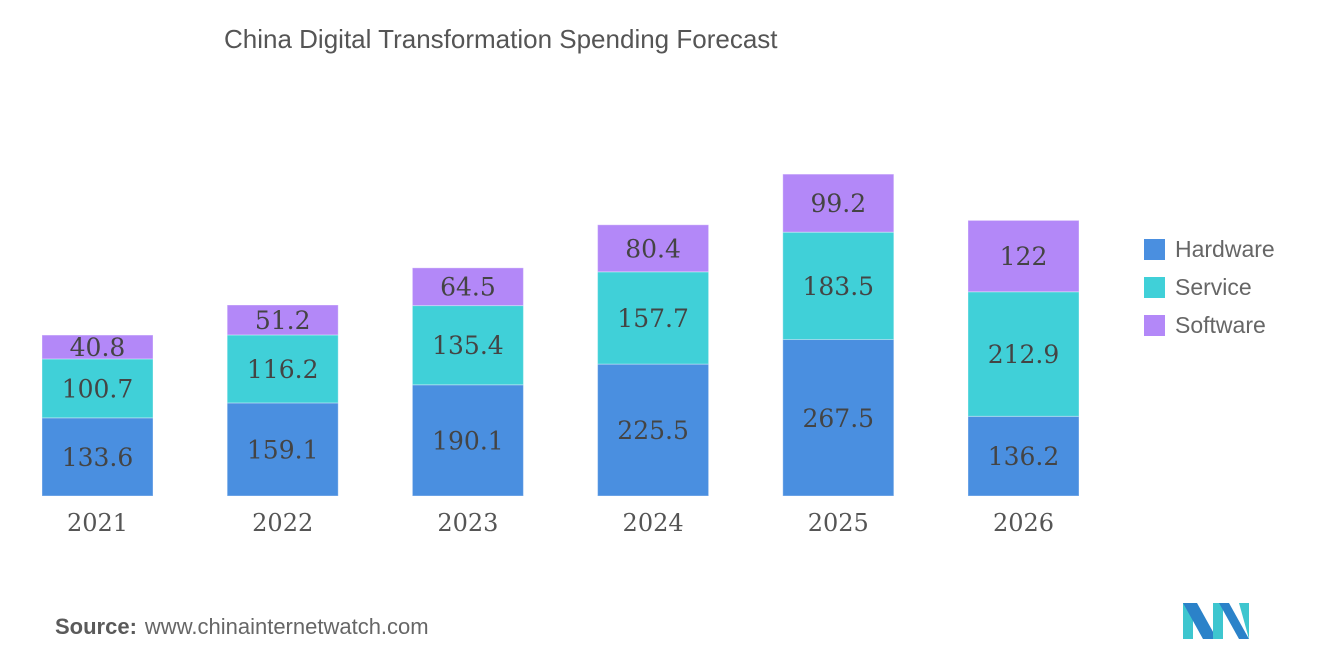 This screenshot has width=1320, height=665. I want to click on data-label-software-2025: 99.2, so click(838, 203).